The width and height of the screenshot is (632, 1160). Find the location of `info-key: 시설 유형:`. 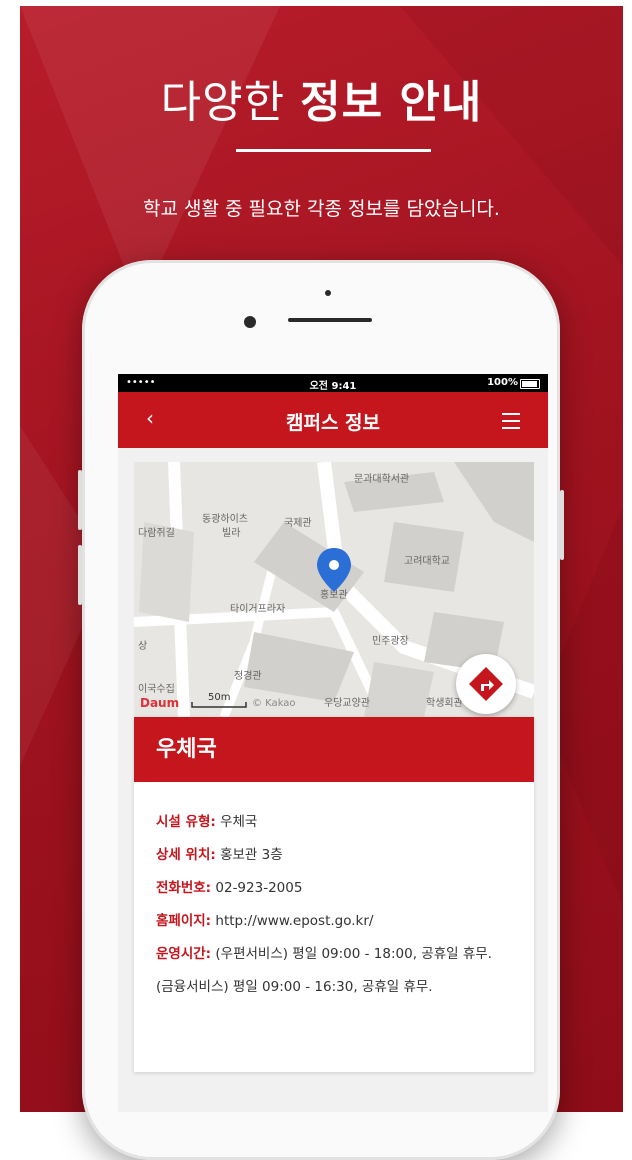

info-key: 시설 유형: is located at coordinates (186, 822).